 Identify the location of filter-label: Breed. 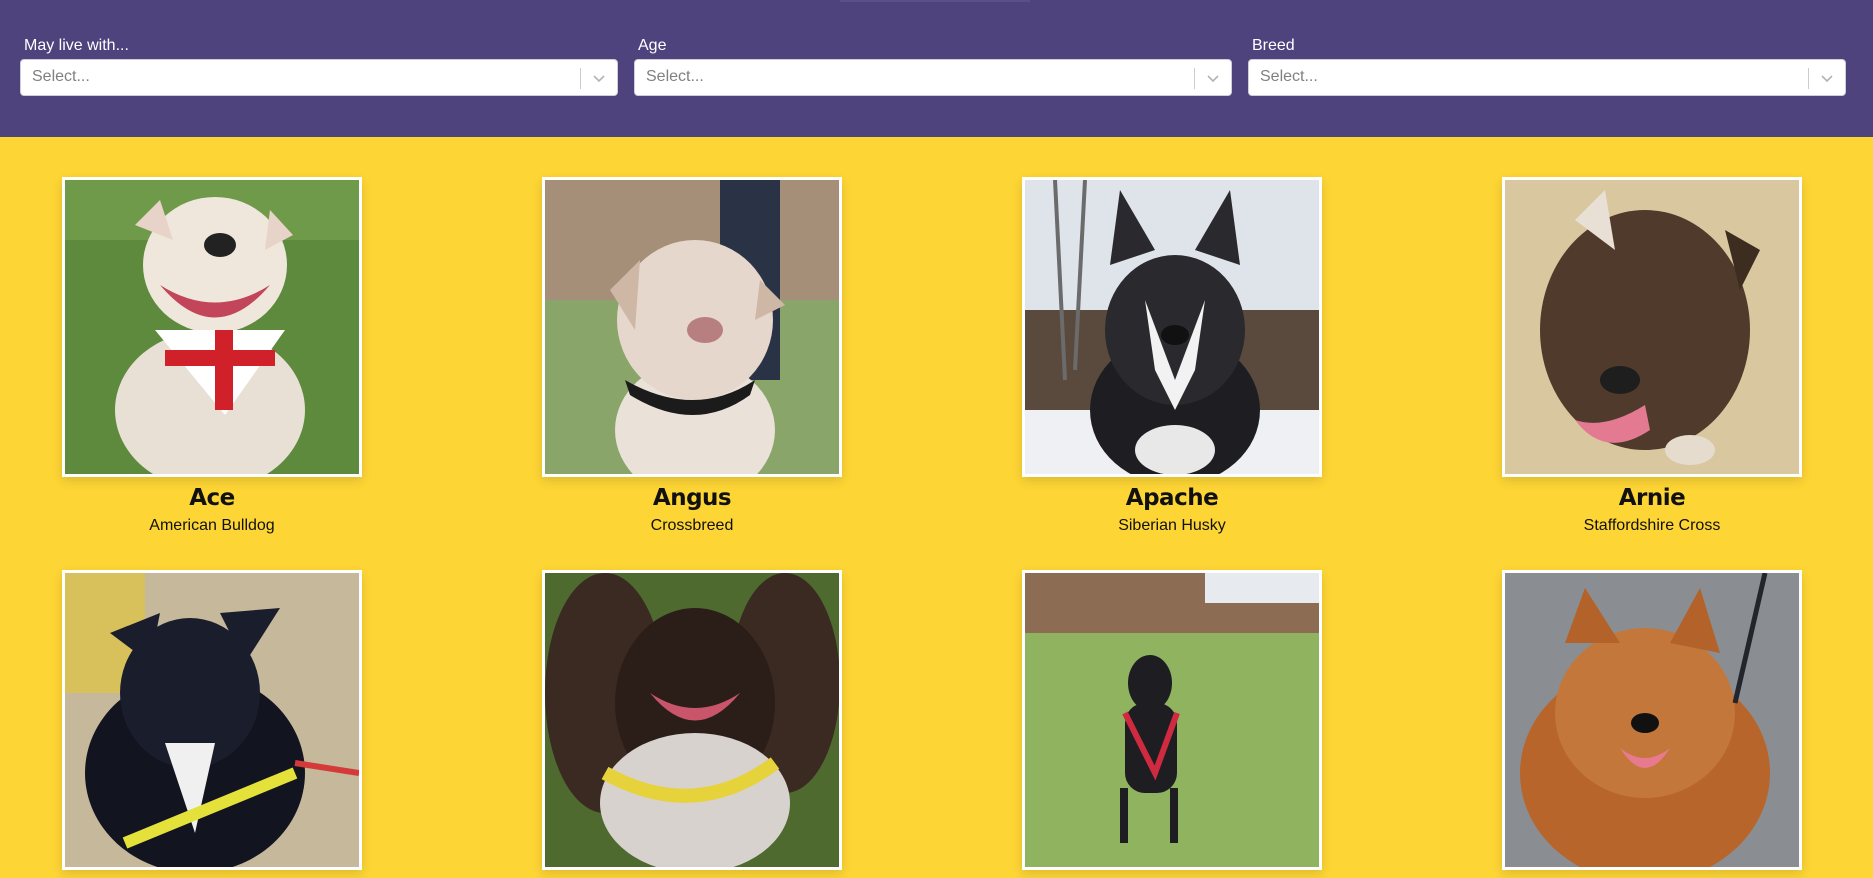
(1273, 45).